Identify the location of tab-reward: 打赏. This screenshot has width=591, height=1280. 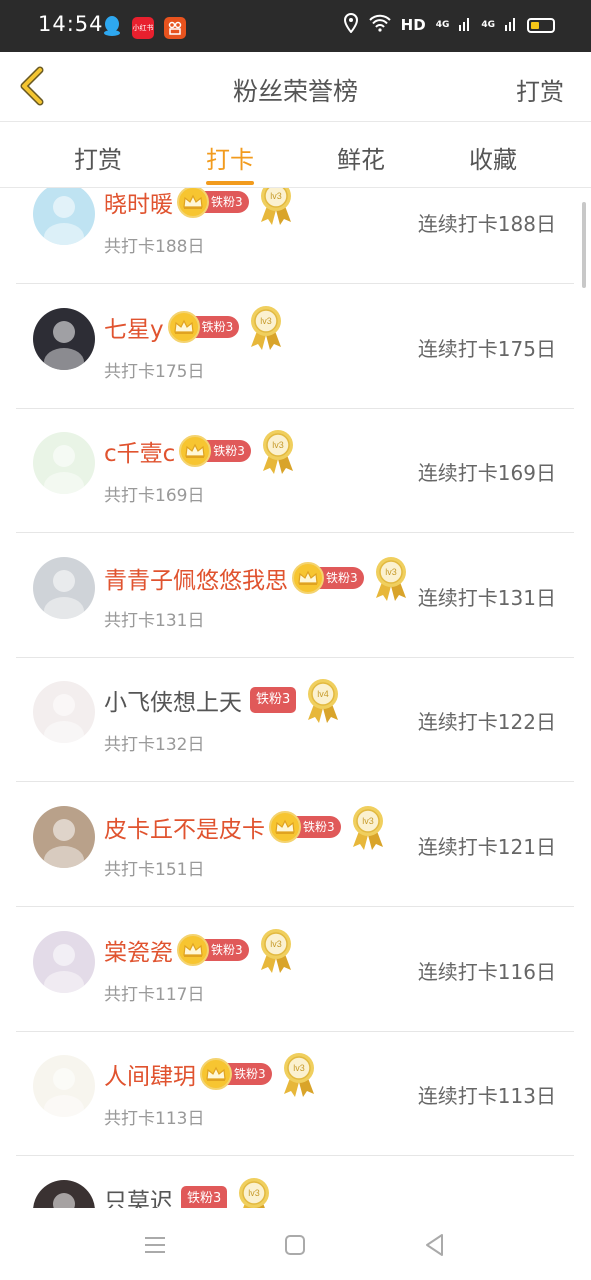
(98, 157).